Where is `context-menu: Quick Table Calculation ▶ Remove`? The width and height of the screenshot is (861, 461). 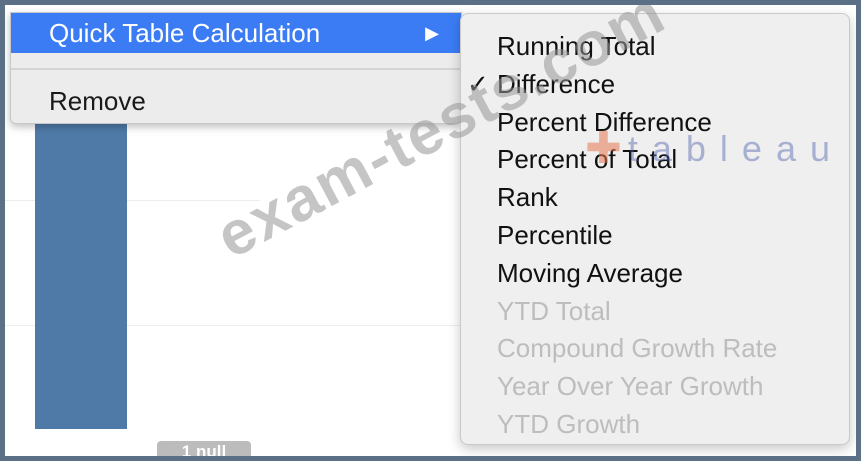 context-menu: Quick Table Calculation ▶ Remove is located at coordinates (236, 68).